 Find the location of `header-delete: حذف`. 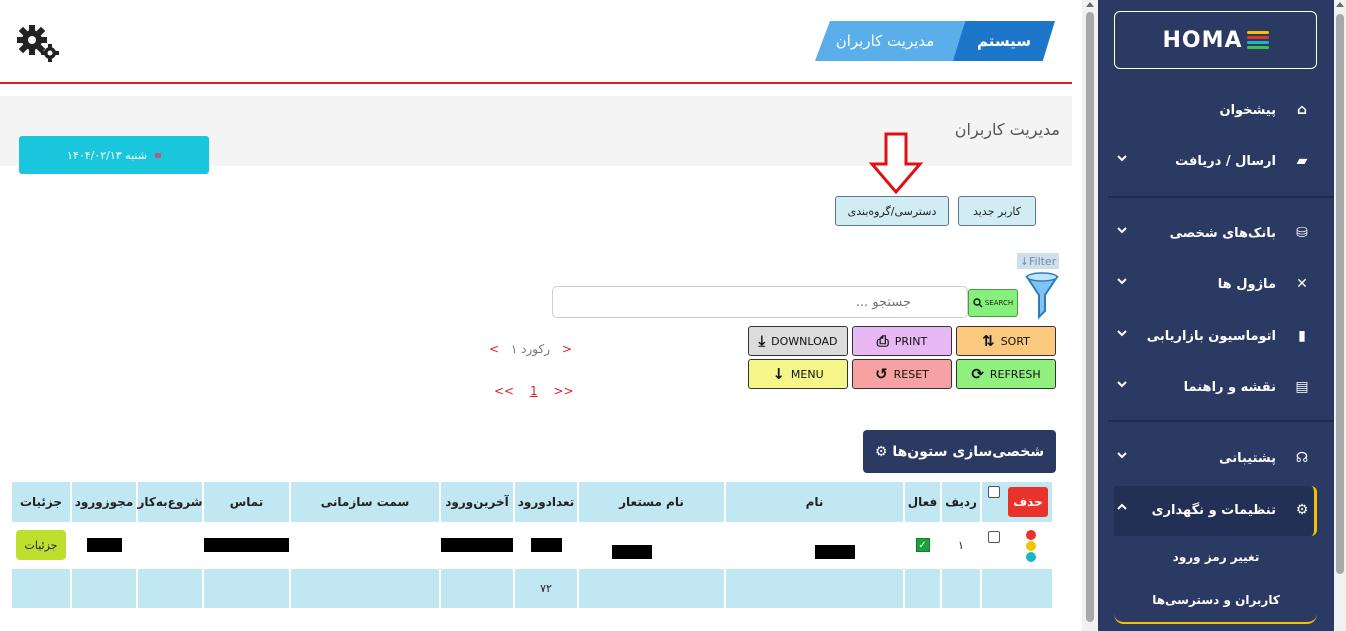

header-delete: حذف is located at coordinates (1017, 502).